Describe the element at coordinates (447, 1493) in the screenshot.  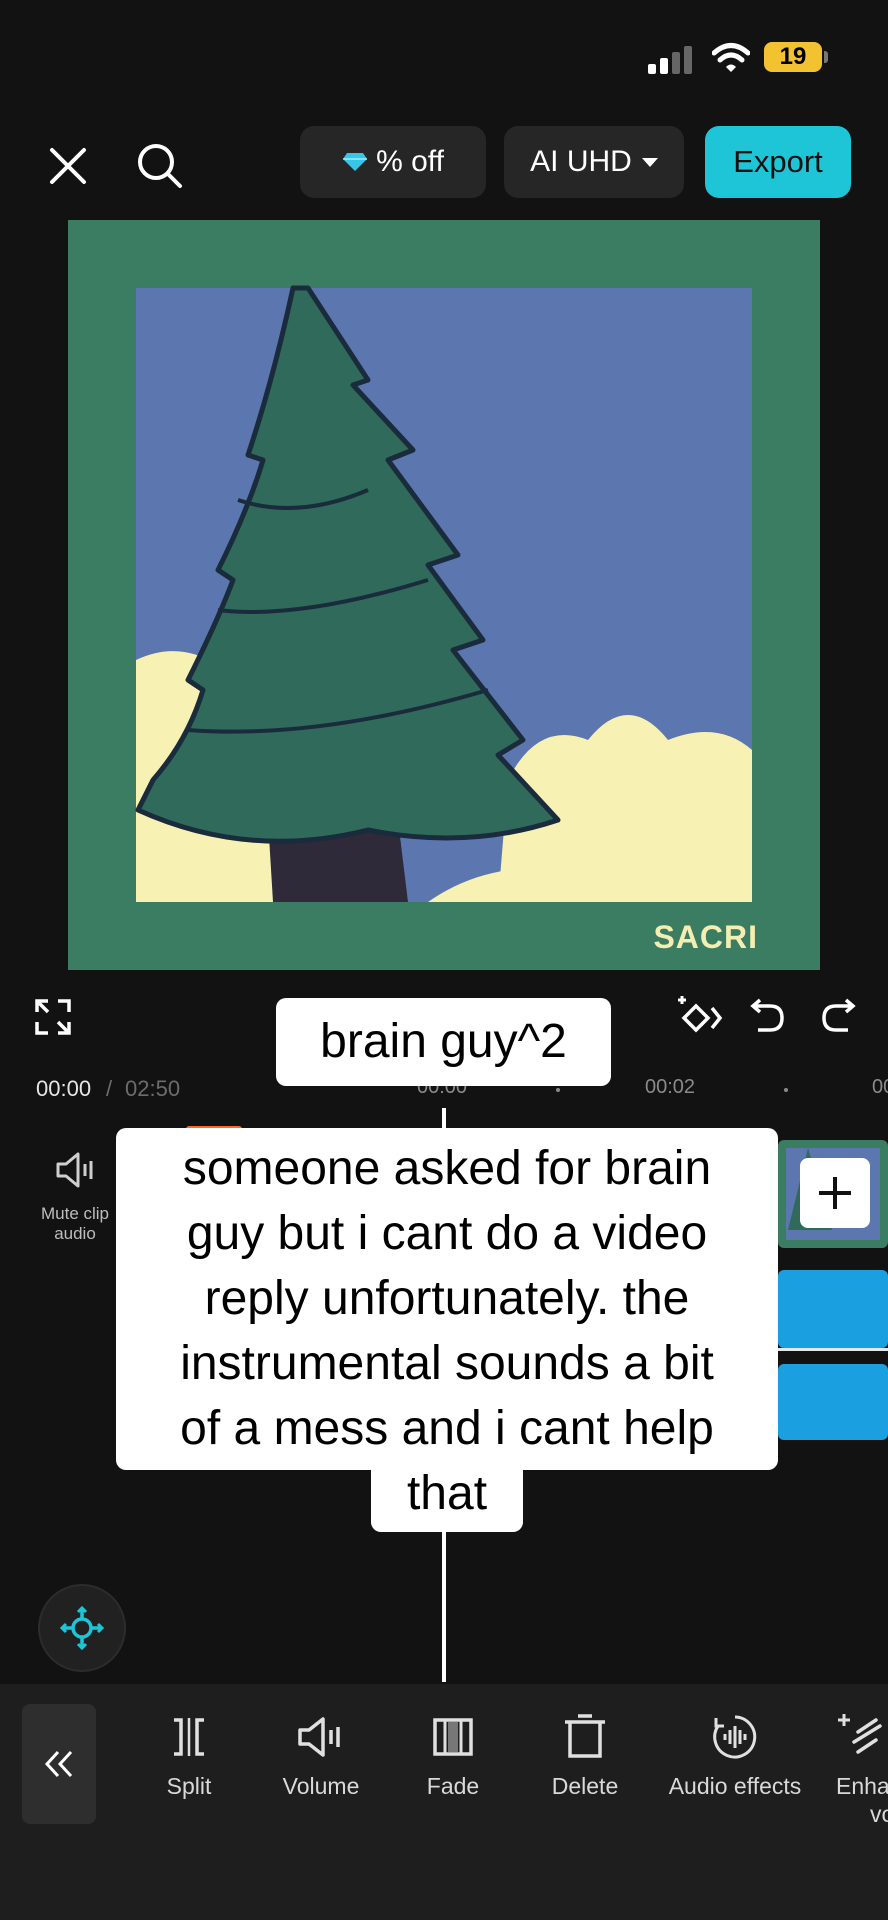
I see `caption-line: that` at that location.